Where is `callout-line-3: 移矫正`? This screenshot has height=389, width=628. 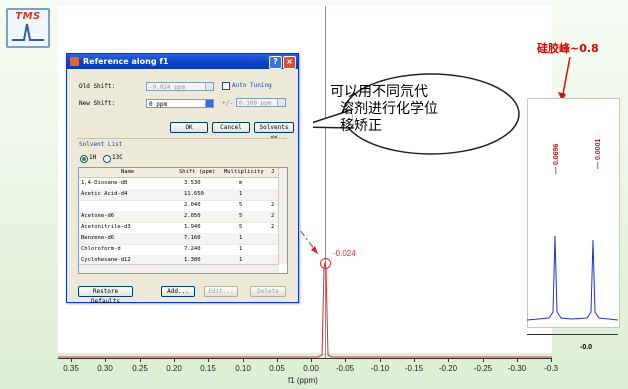
callout-line-3: 移矫正 is located at coordinates (361, 126).